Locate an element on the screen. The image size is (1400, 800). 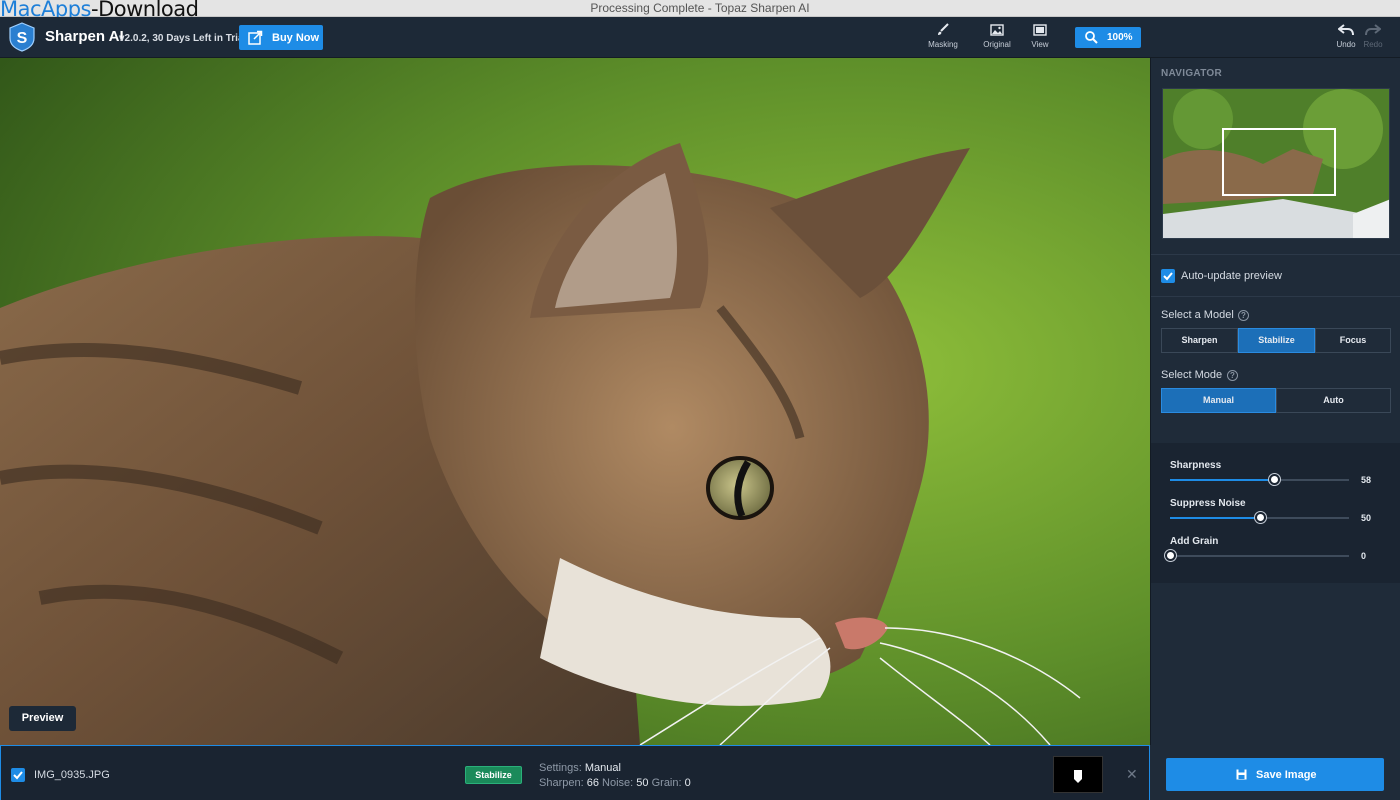
grain-value: 0 is located at coordinates (687, 783).